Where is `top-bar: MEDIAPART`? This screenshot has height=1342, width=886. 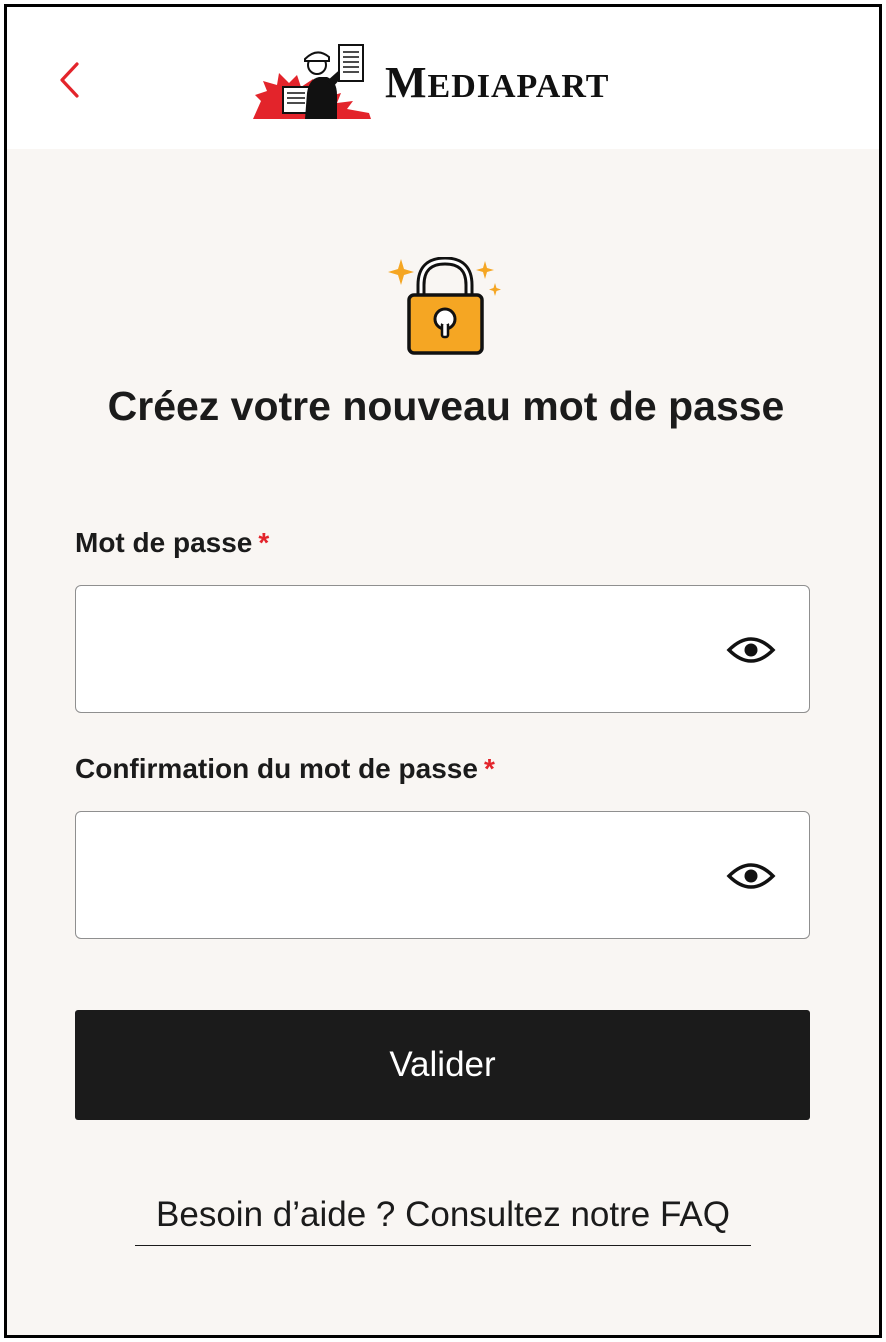 top-bar: MEDIAPART is located at coordinates (443, 78).